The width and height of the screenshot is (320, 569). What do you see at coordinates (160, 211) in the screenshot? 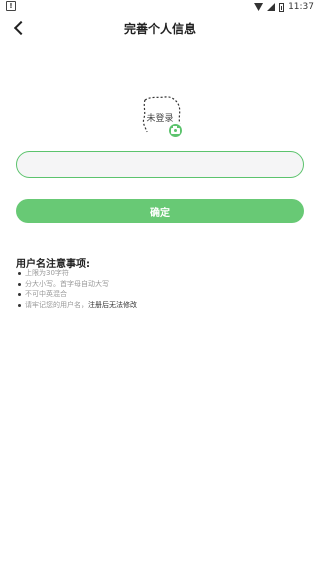
I see `confirm-button: 确定` at bounding box center [160, 211].